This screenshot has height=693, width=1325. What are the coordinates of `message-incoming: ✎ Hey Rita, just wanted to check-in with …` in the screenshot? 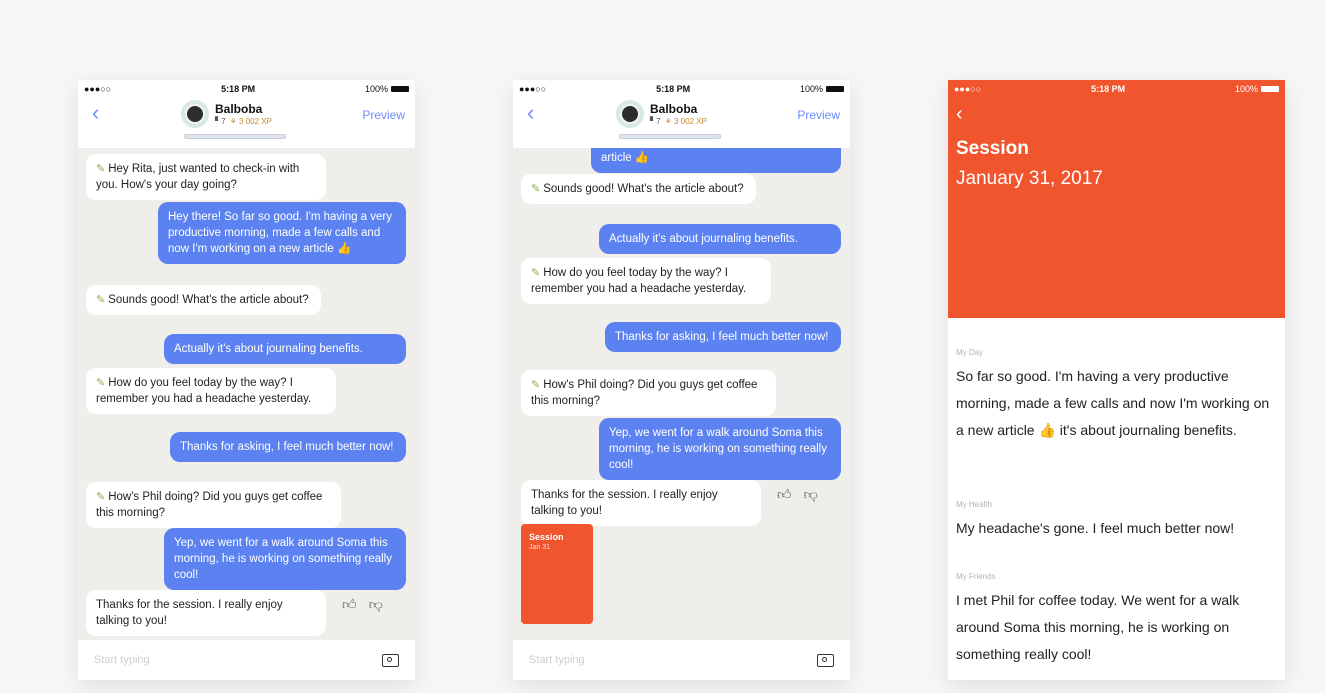 It's located at (206, 177).